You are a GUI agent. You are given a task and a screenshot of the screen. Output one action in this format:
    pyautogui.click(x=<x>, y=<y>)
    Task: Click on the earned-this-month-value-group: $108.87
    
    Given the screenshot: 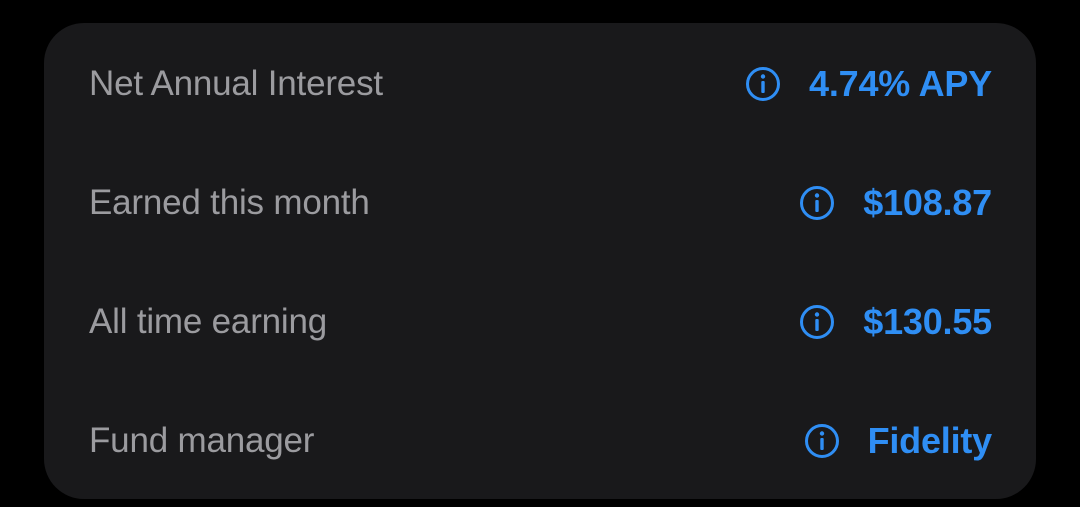 What is the action you would take?
    pyautogui.click(x=895, y=203)
    